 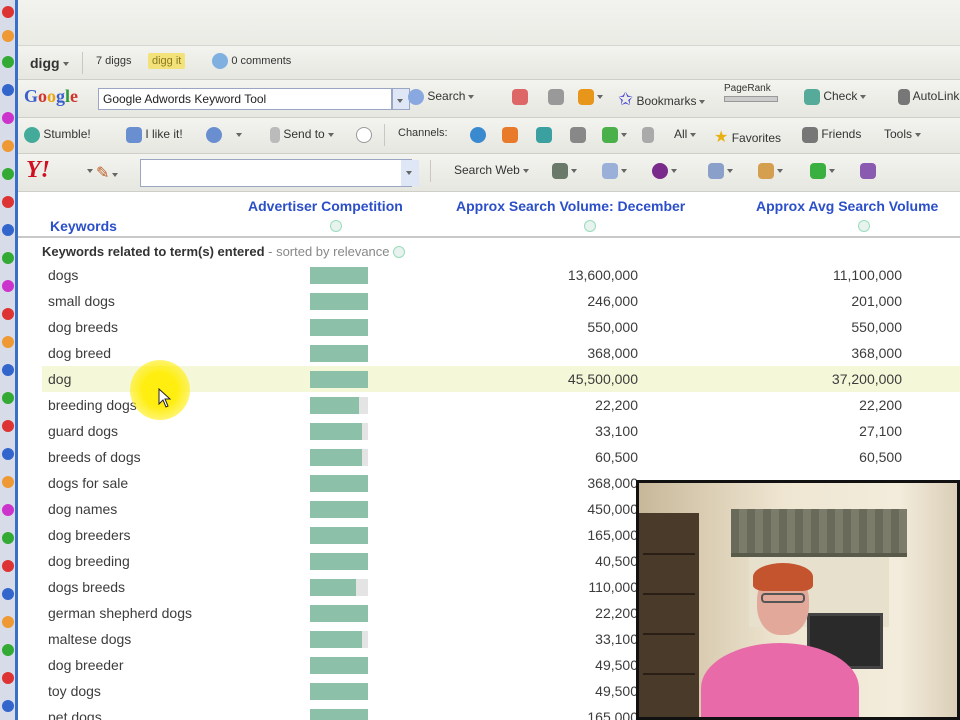 I want to click on channel-photo-button, so click(x=544, y=135).